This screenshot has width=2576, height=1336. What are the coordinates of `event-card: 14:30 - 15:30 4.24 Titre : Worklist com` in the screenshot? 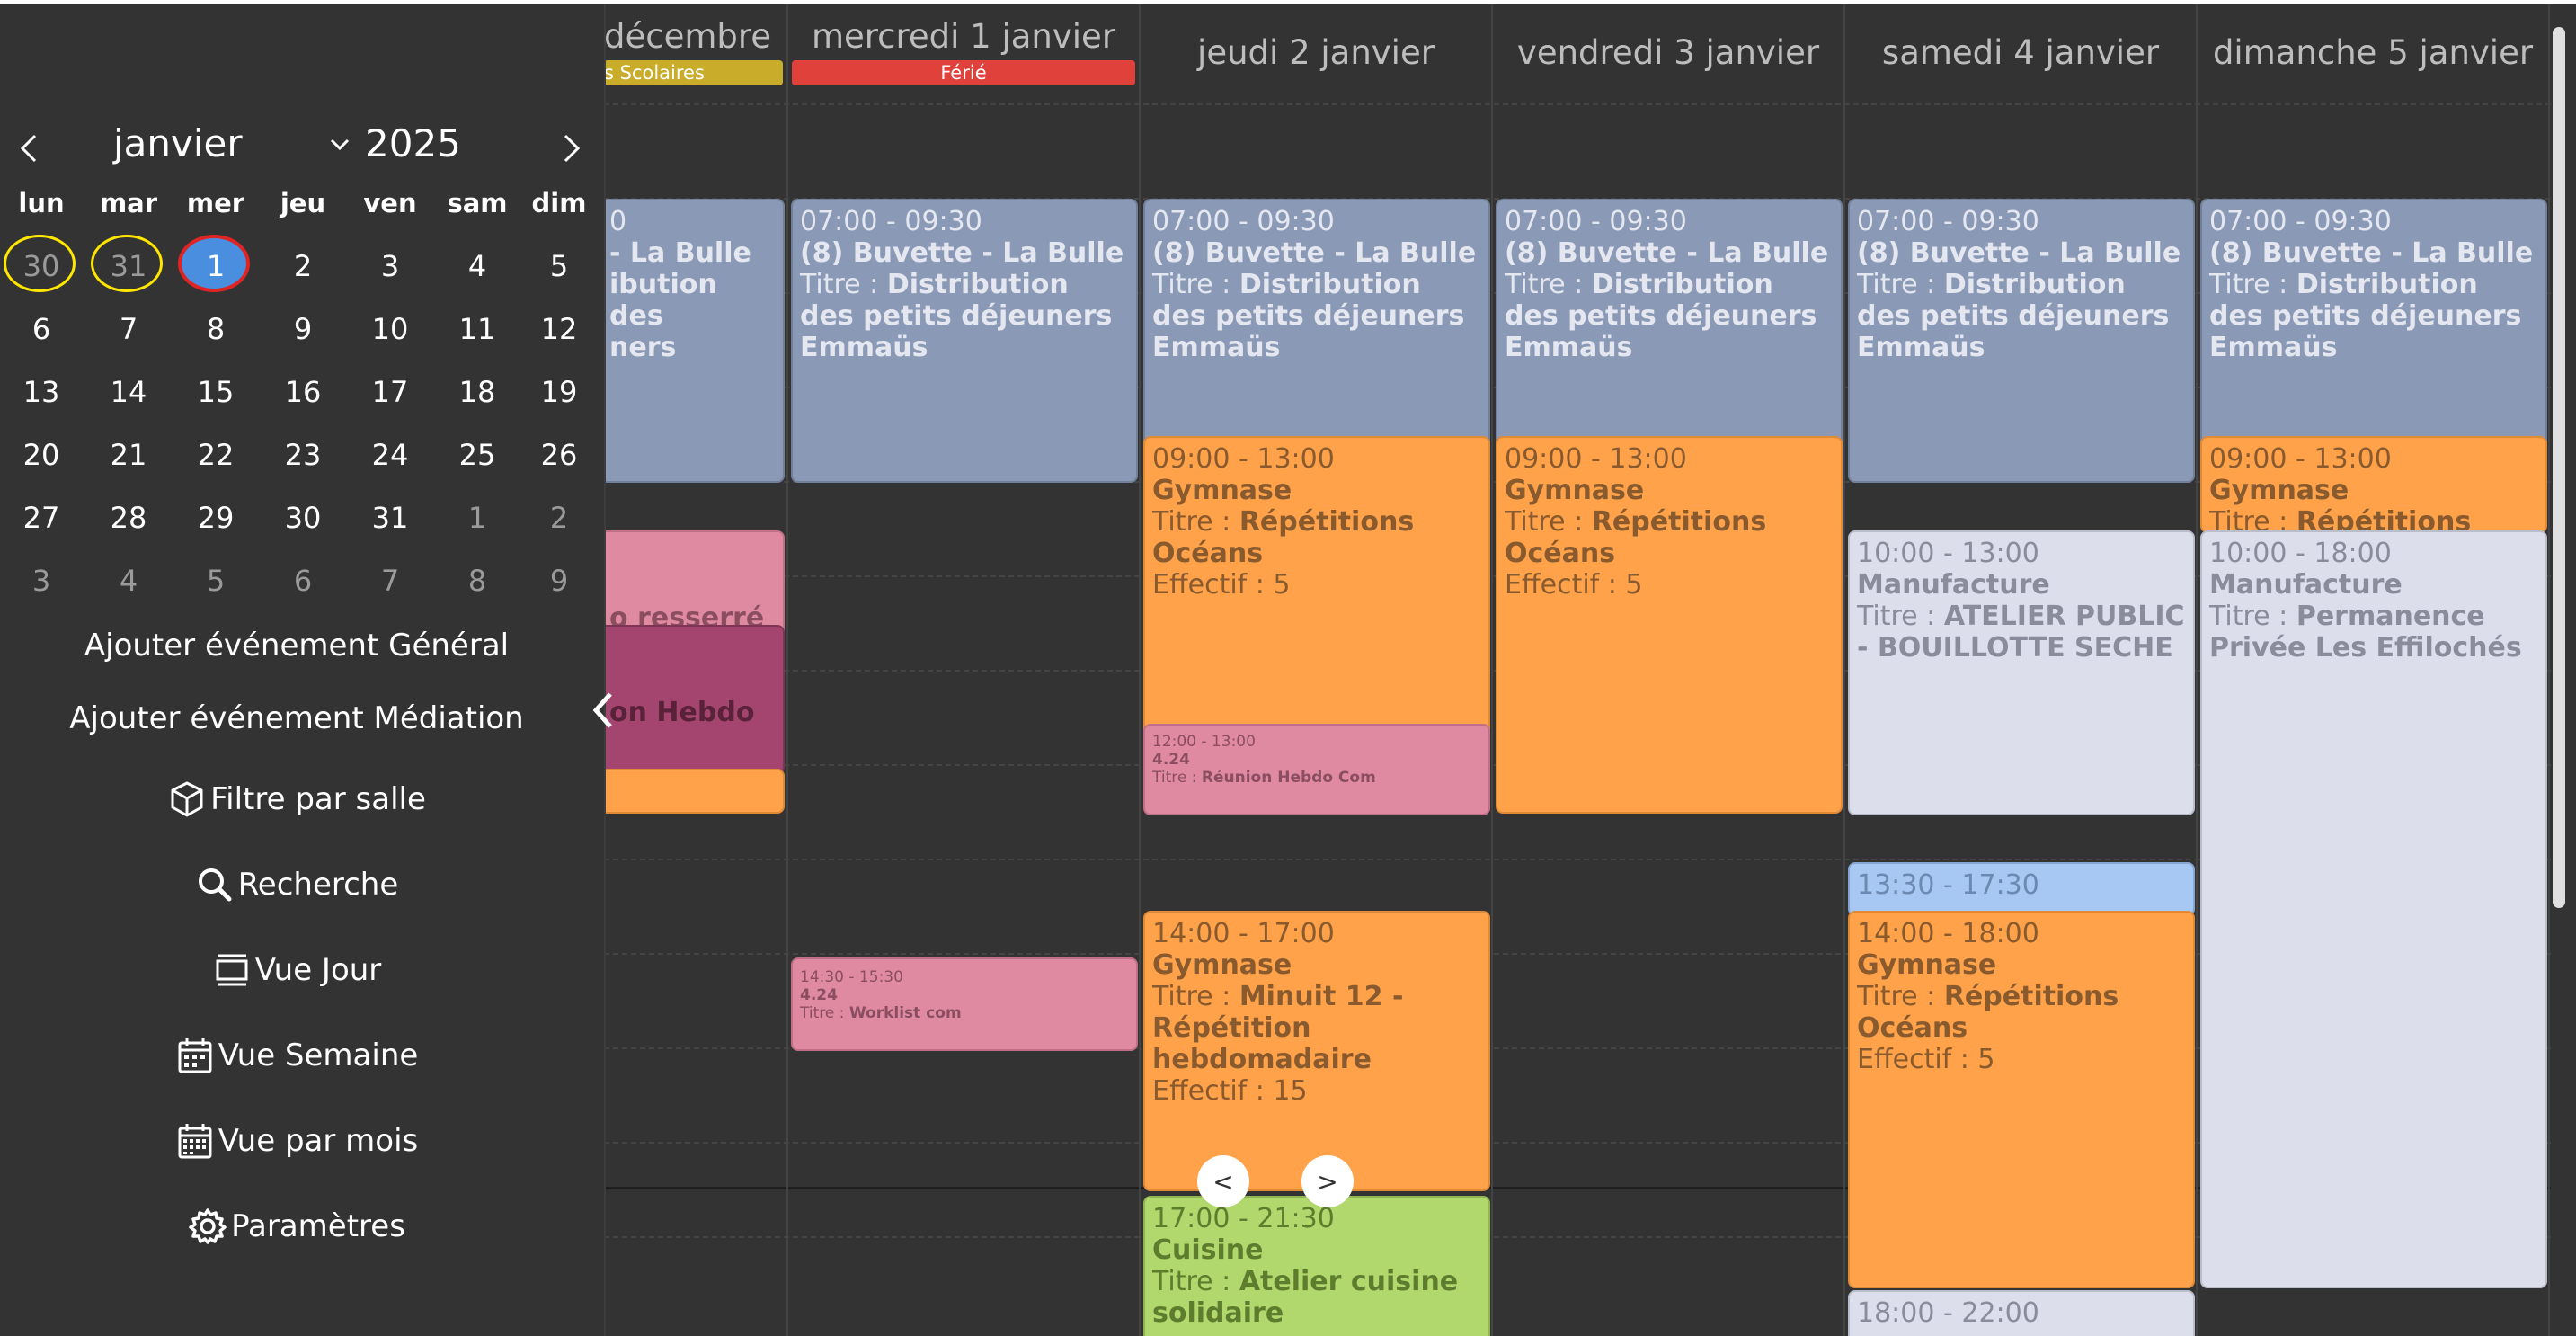 It's located at (964, 1004).